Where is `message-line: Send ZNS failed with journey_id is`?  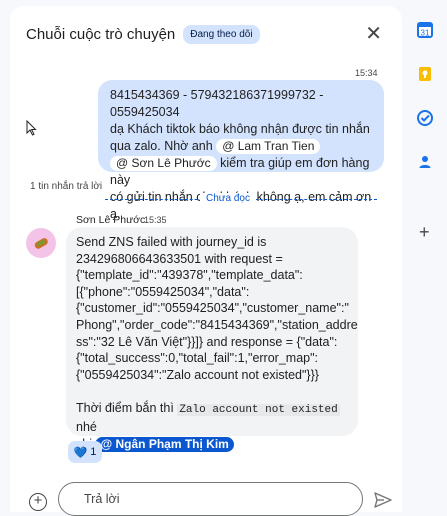
message-line: Send ZNS failed with journey_id is is located at coordinates (171, 242).